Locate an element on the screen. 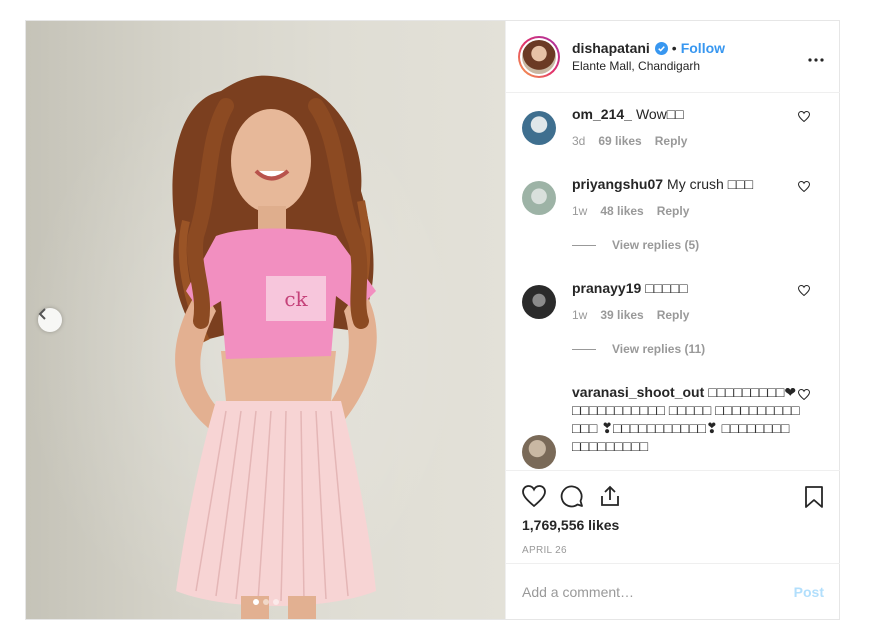 Image resolution: width=888 pixels, height=630 pixels. view-replies-label: View replies (11) is located at coordinates (658, 349).